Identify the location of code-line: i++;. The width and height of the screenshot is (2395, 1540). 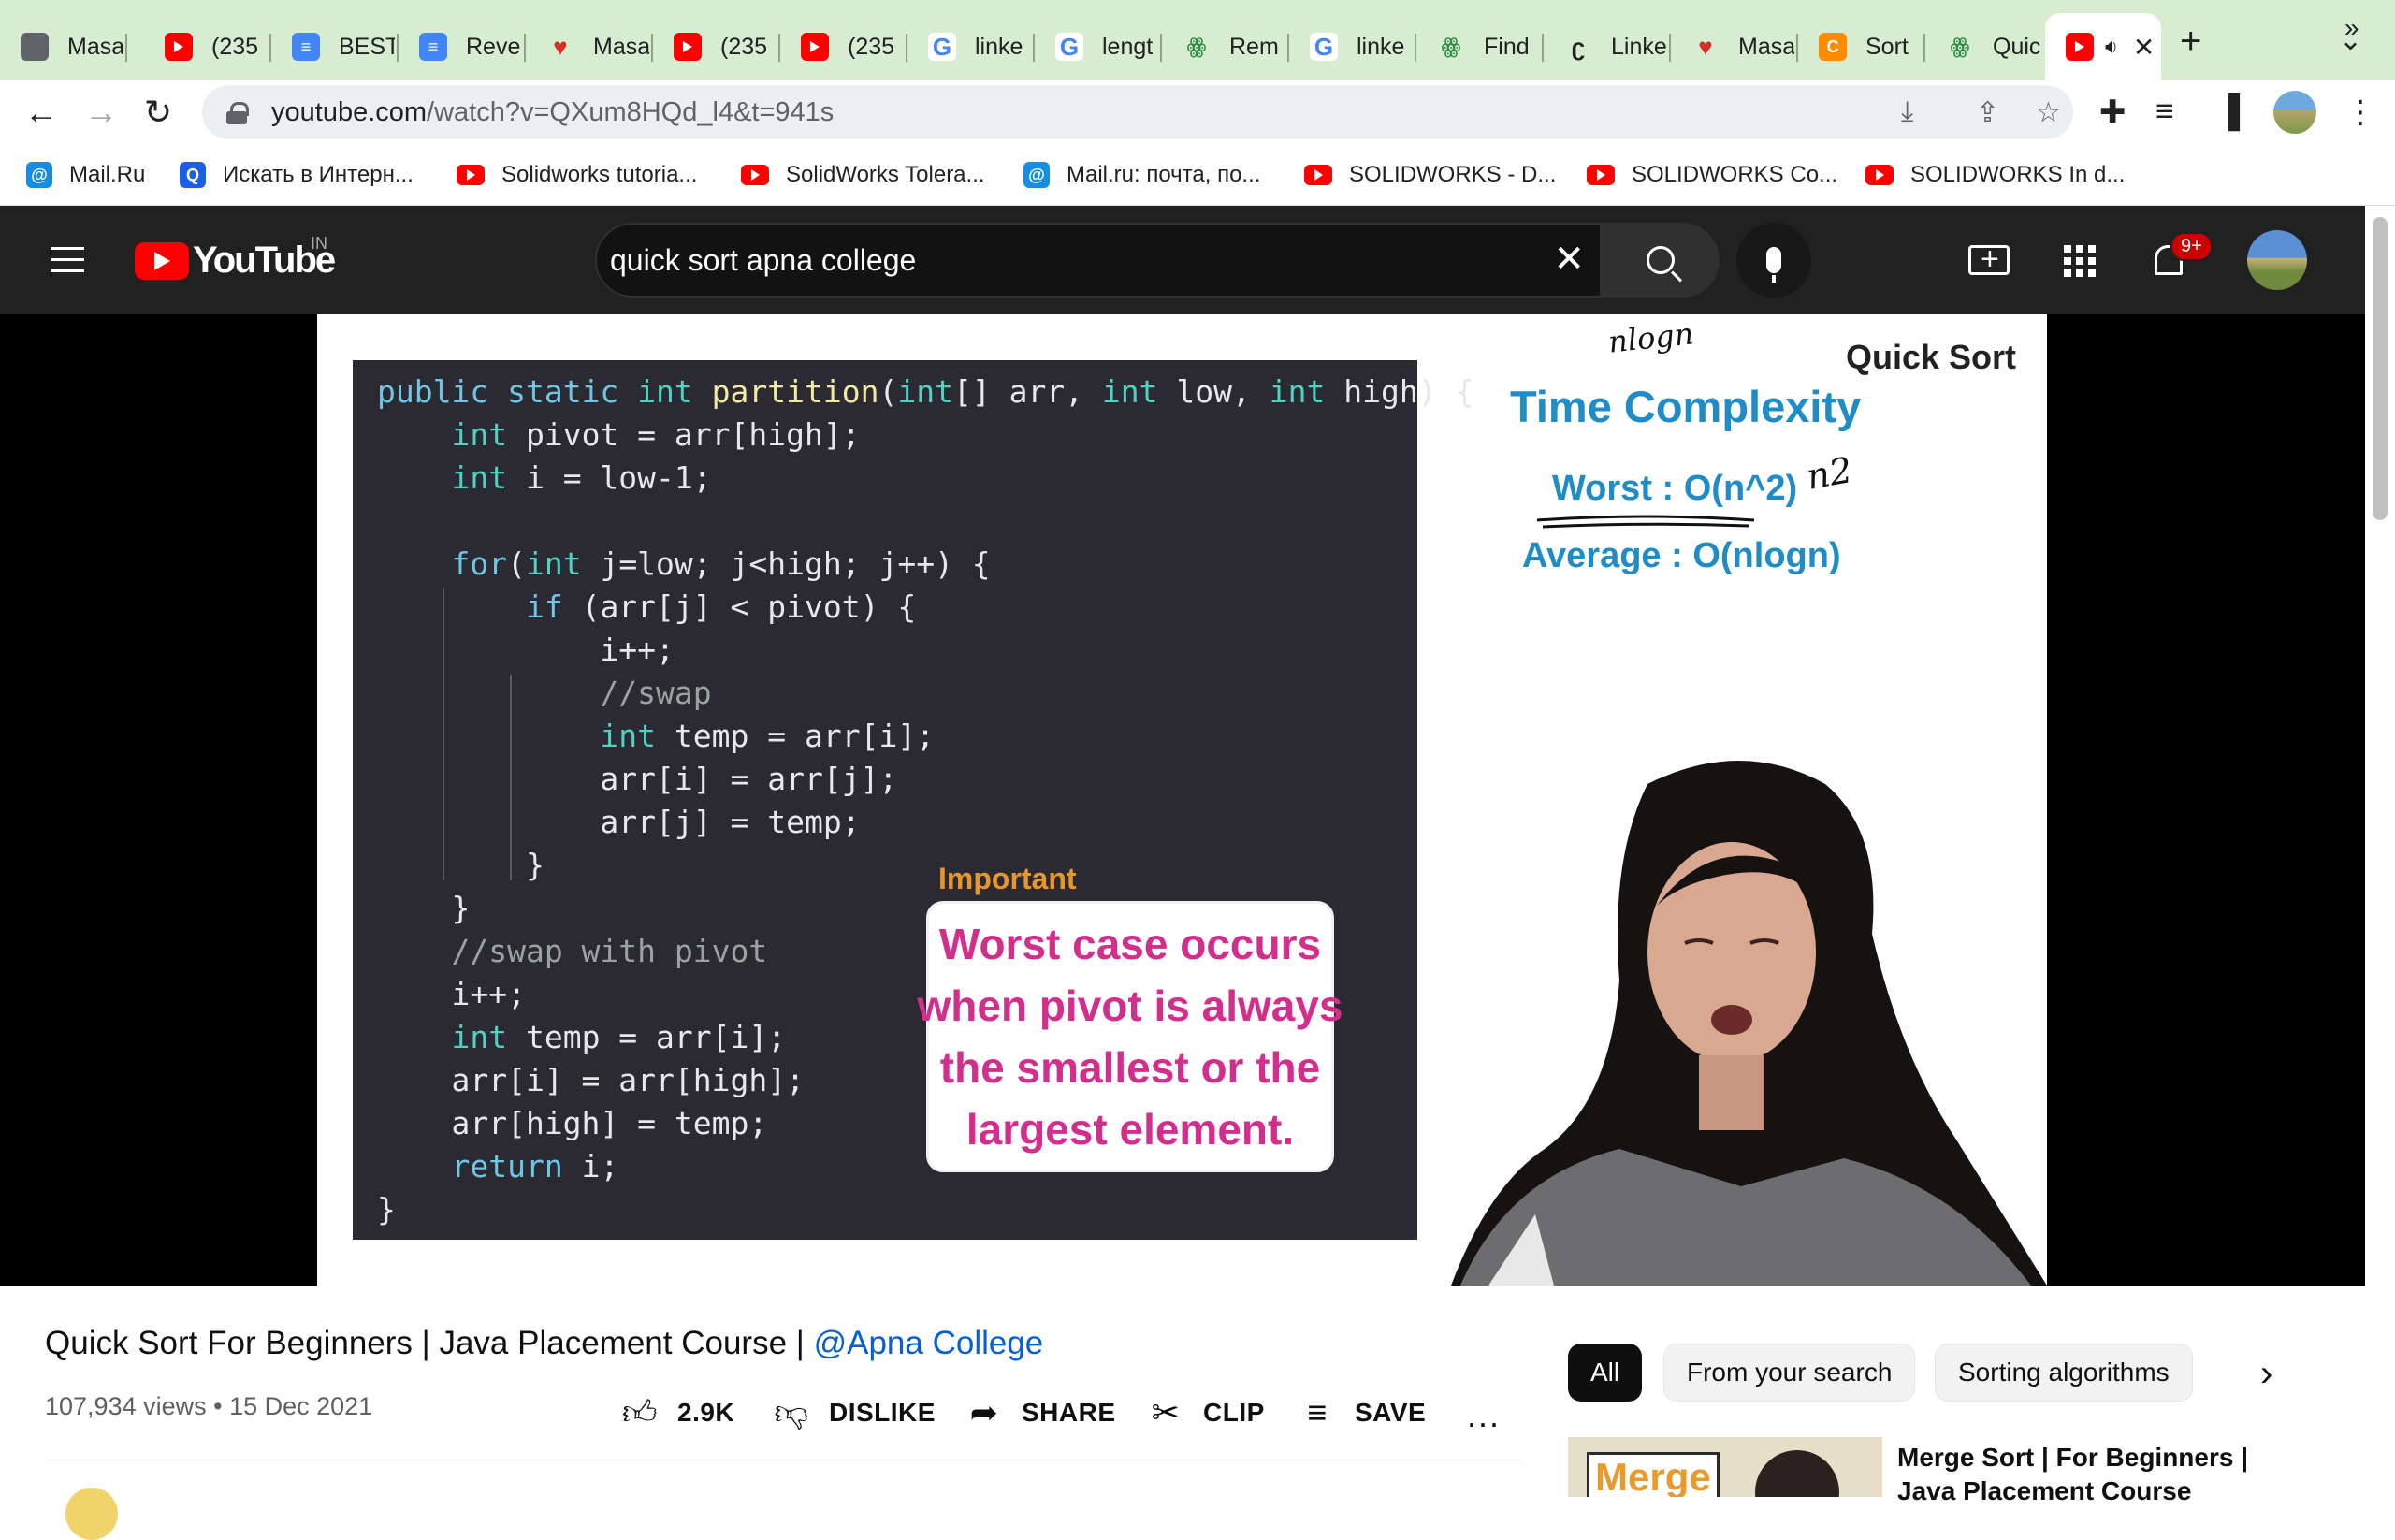
(526, 650).